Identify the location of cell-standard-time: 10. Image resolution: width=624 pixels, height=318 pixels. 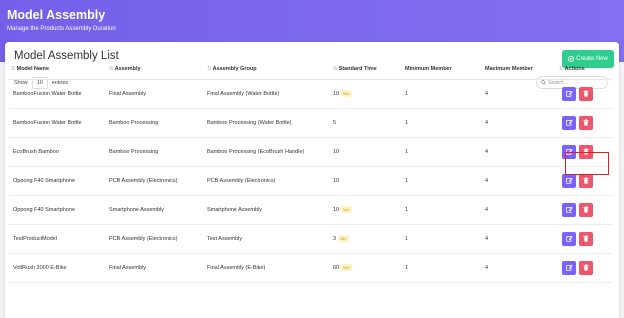
(367, 181).